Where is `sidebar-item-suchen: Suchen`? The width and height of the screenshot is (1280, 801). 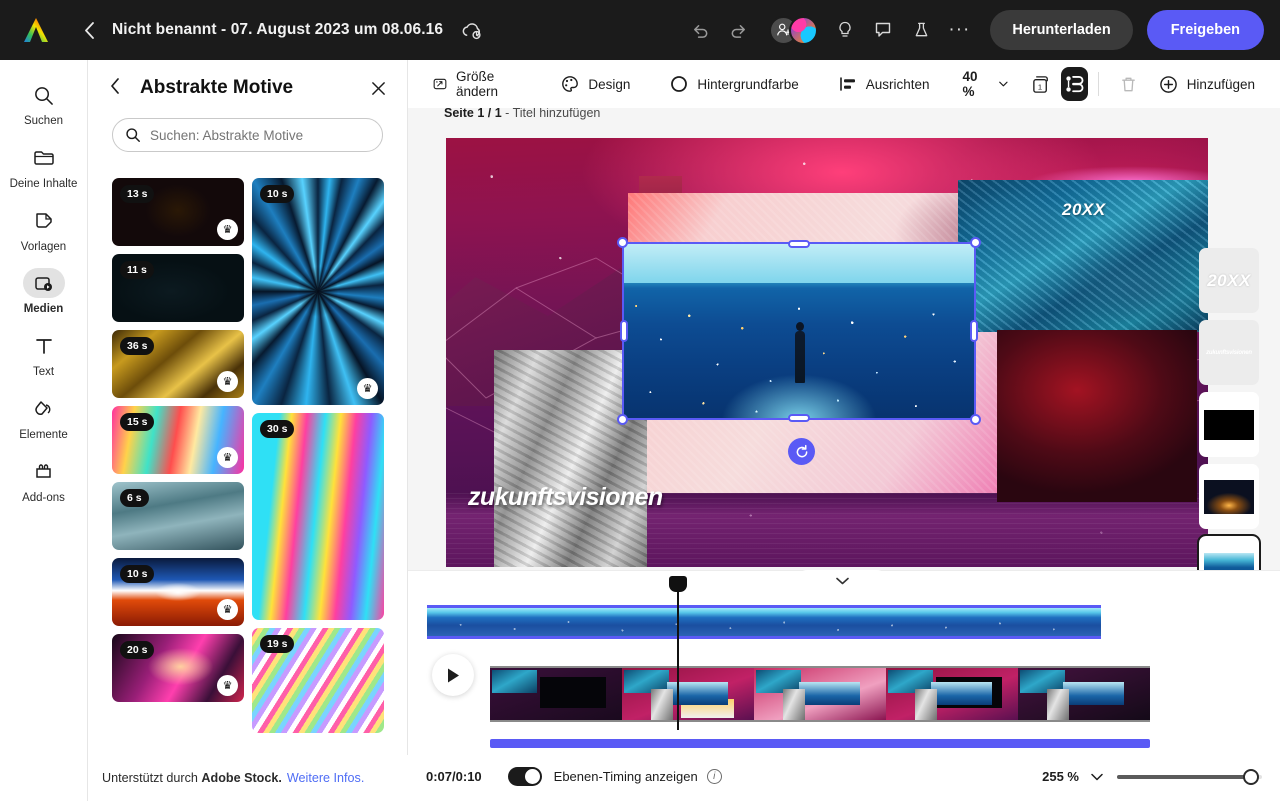 sidebar-item-suchen: Suchen is located at coordinates (44, 105).